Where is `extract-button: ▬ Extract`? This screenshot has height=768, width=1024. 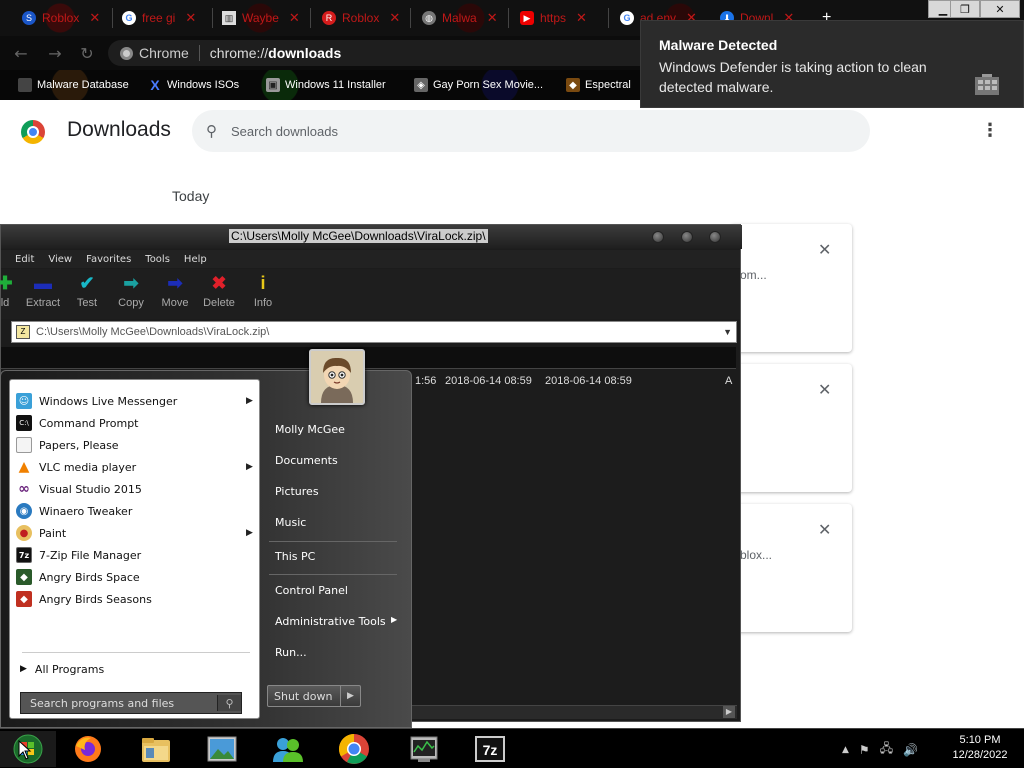
extract-button: ▬ Extract is located at coordinates (43, 291).